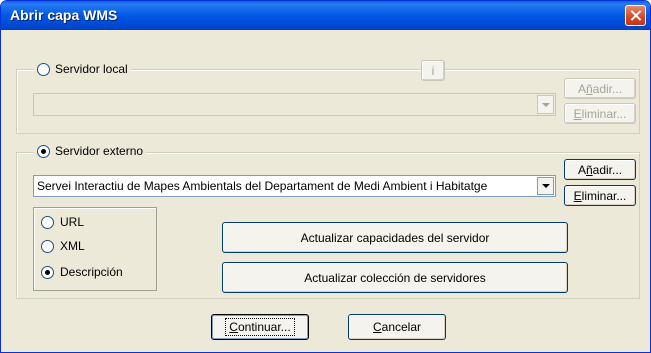 This screenshot has width=651, height=353. What do you see at coordinates (433, 70) in the screenshot?
I see `info-button: i` at bounding box center [433, 70].